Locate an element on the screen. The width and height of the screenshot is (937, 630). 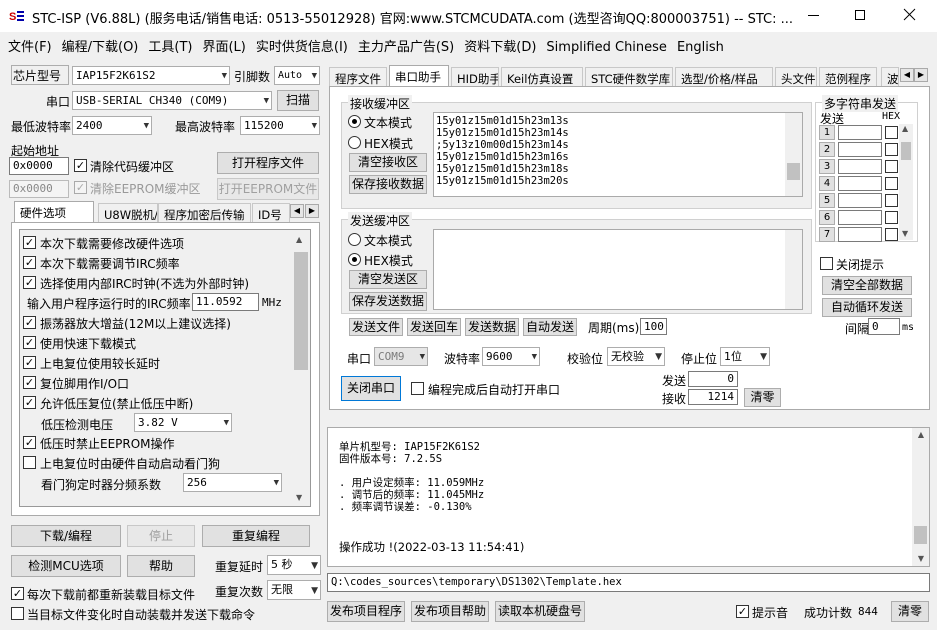
clear-receive-button: 清空接收区 is located at coordinates (388, 162).